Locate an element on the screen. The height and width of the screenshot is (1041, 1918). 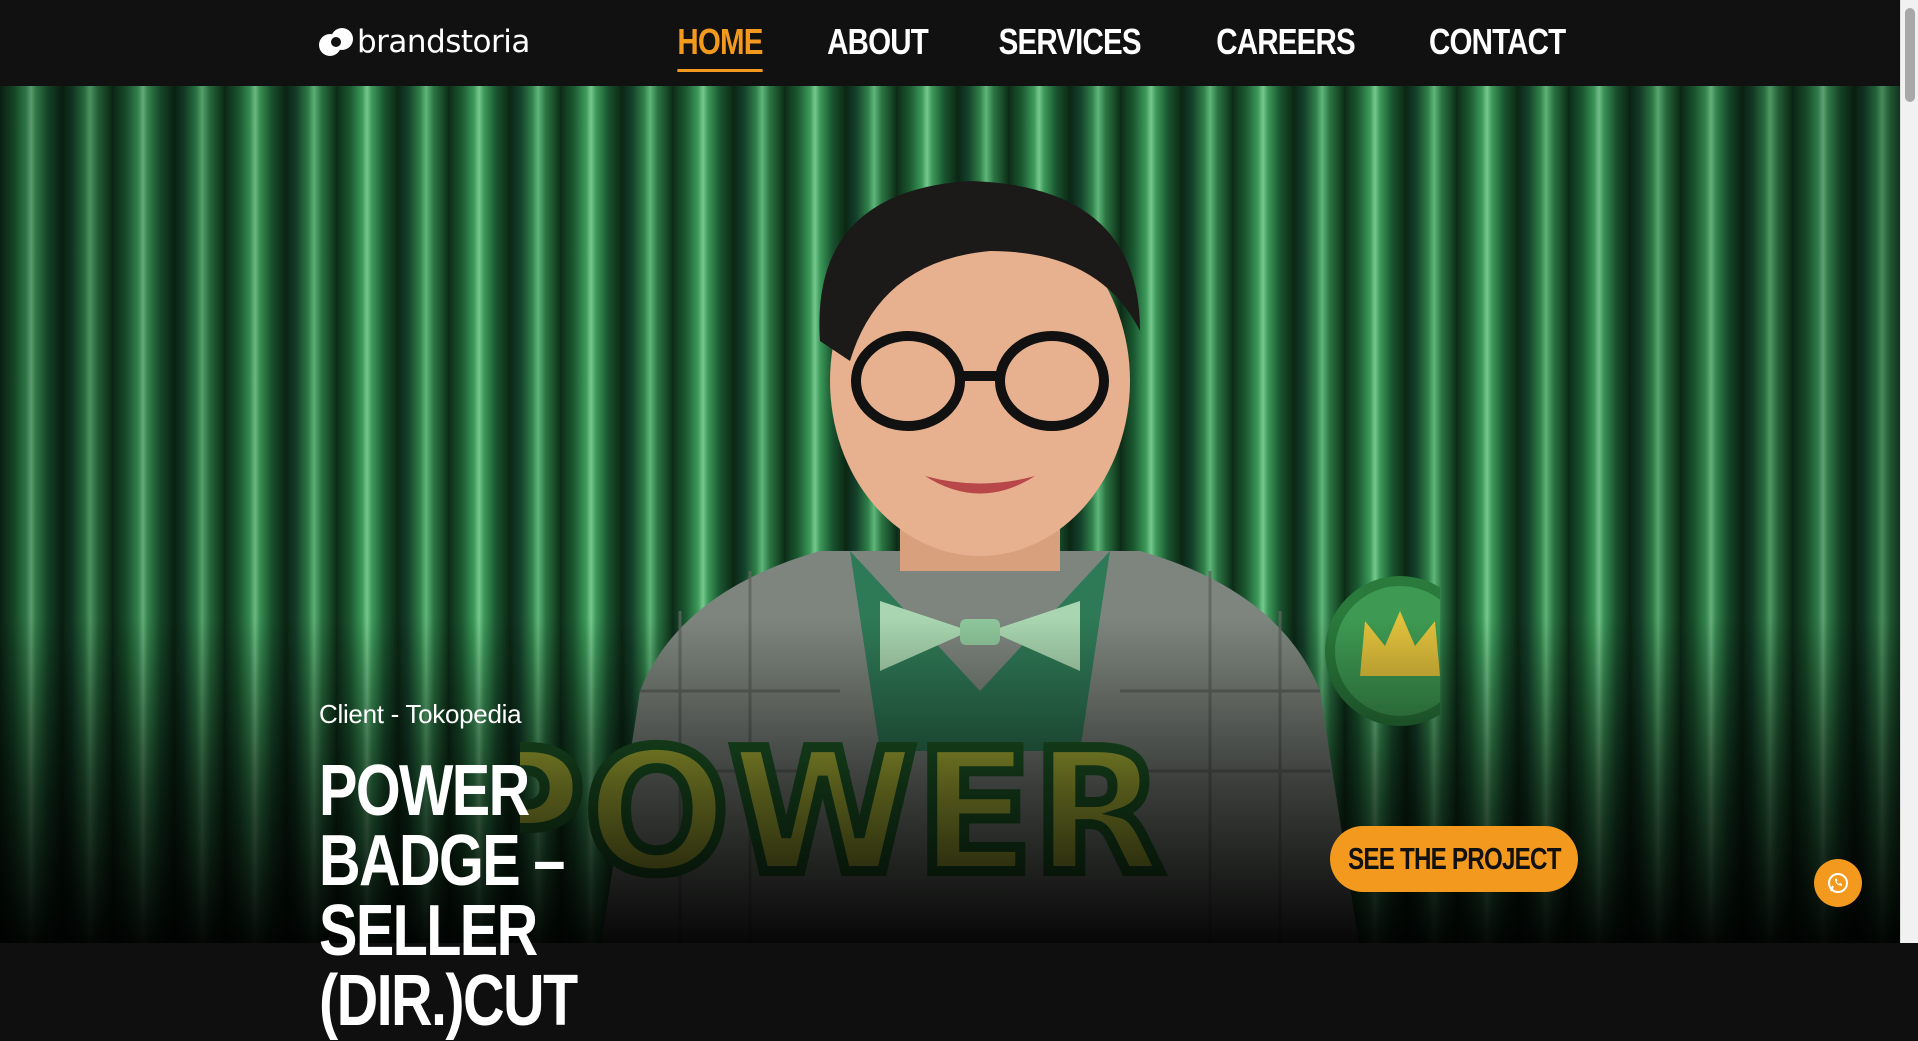
client-label: Client - Tokopedia is located at coordinates (420, 714).